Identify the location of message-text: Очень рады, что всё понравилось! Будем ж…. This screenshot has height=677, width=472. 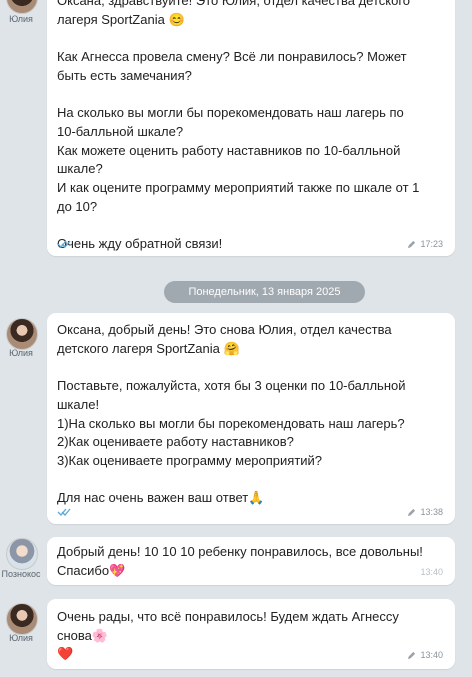
(228, 635).